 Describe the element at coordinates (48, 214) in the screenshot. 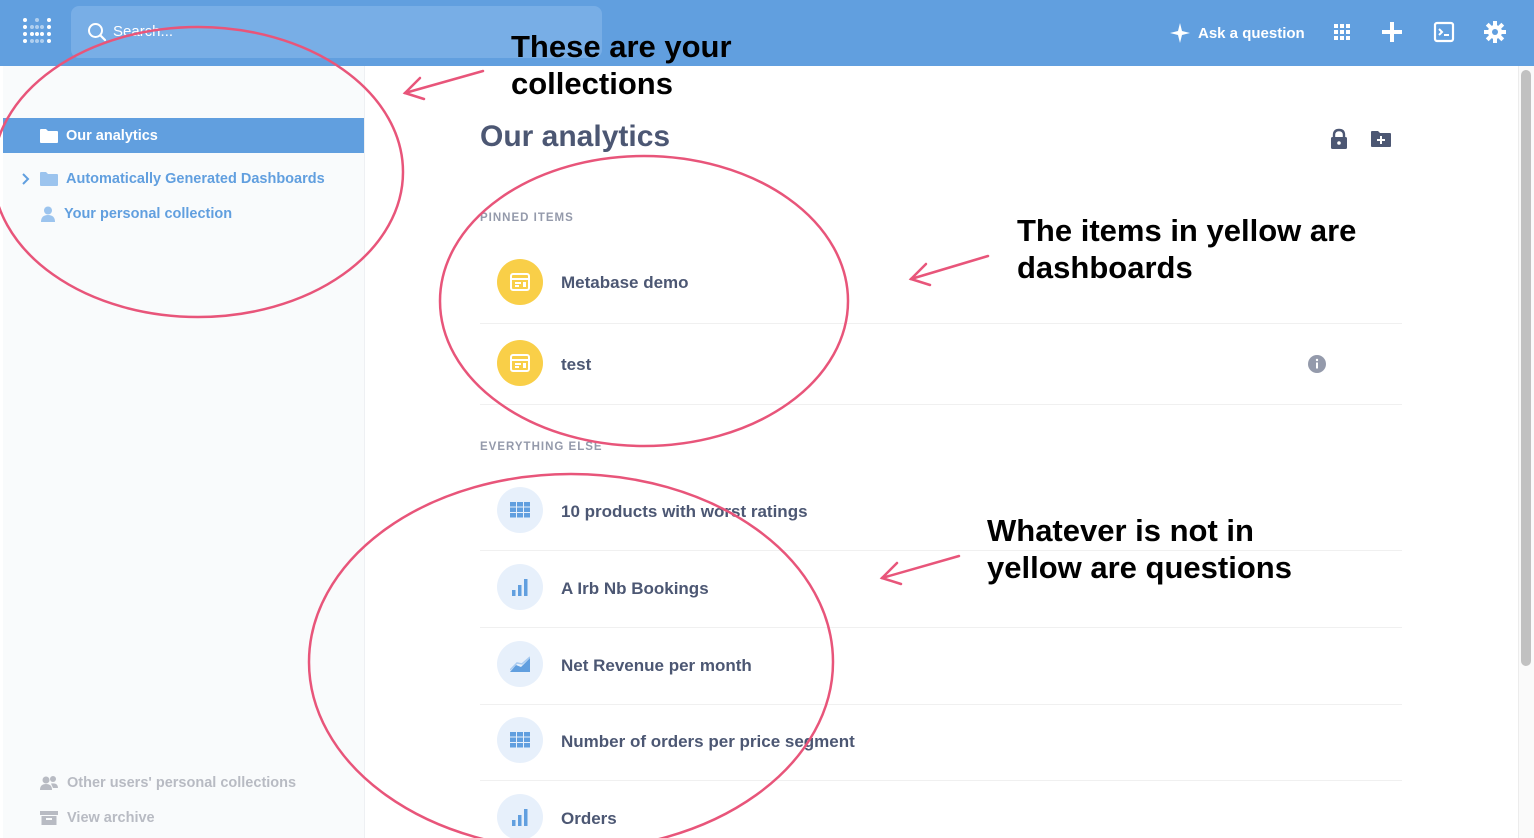

I see `person-icon` at that location.